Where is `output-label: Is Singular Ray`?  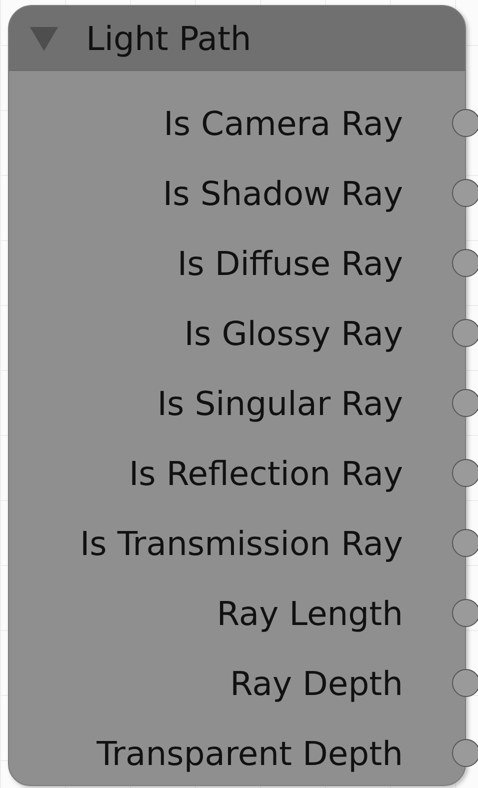
output-label: Is Singular Ray is located at coordinates (280, 403).